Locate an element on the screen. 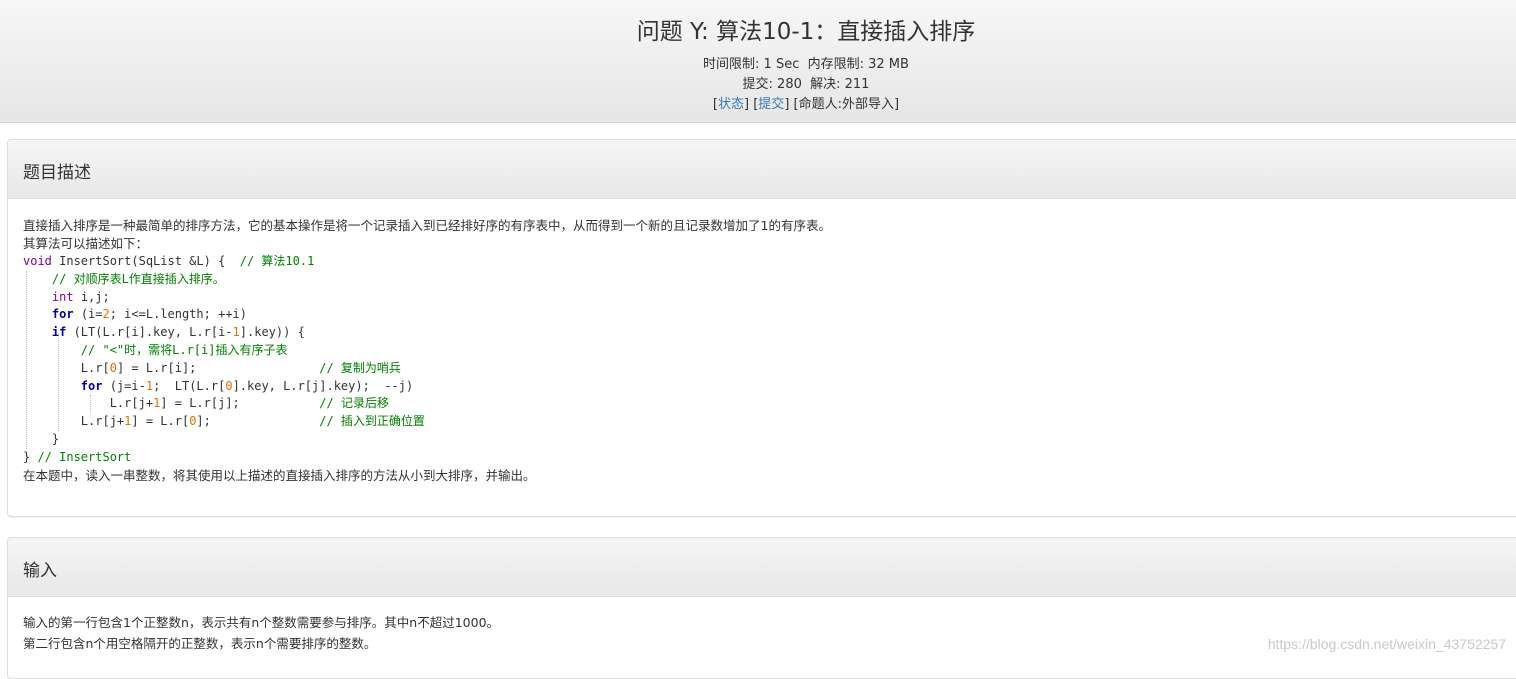  status-link: 状态 is located at coordinates (731, 104).